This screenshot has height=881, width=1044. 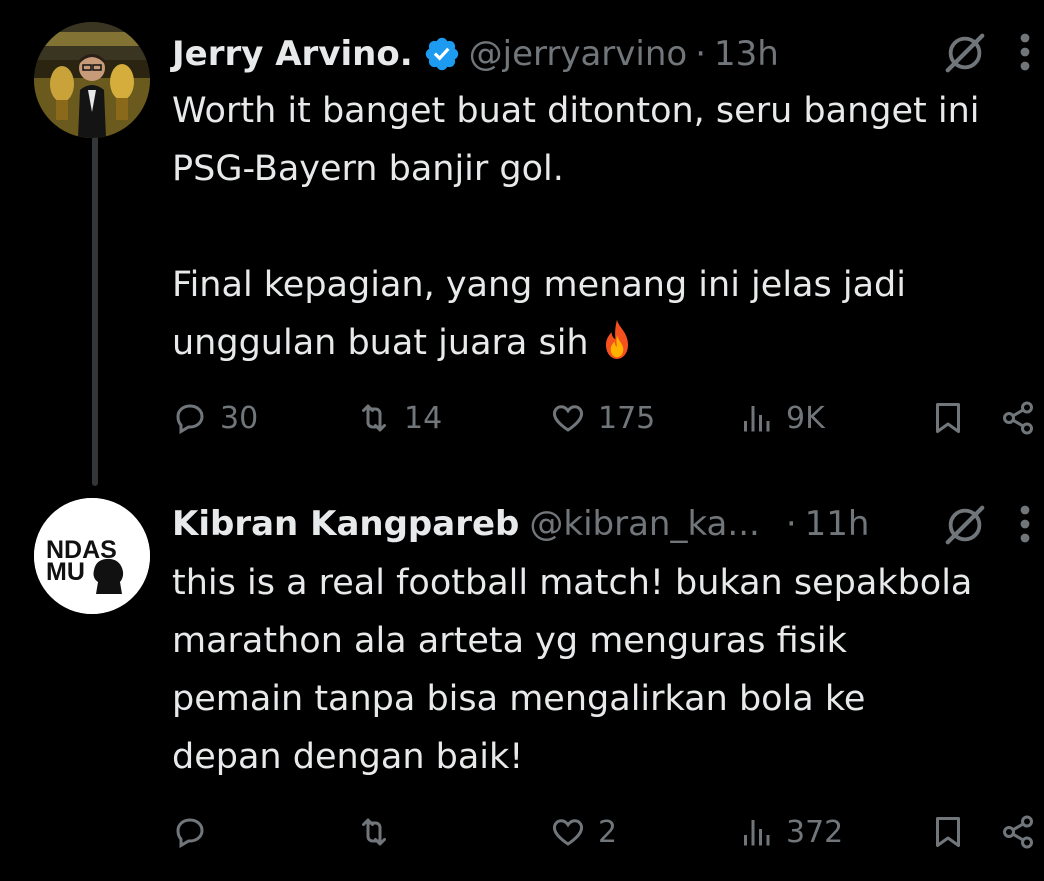 I want to click on tweet-actions: 2 372, so click(x=608, y=832).